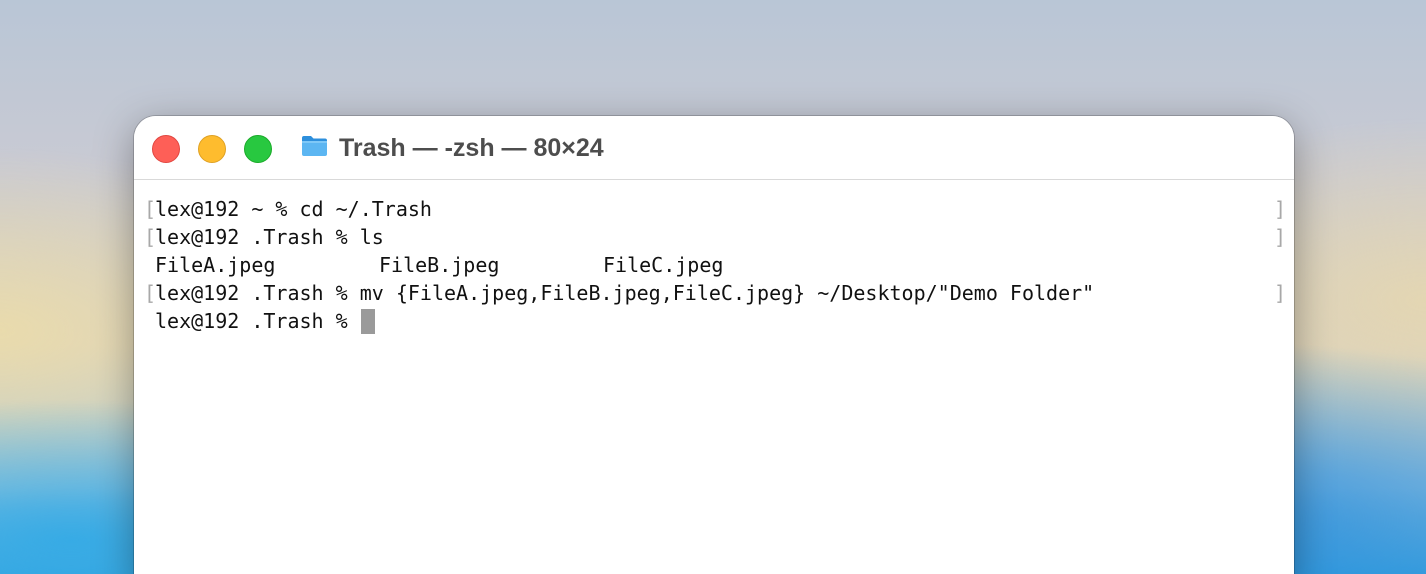 The width and height of the screenshot is (1426, 574). Describe the element at coordinates (215, 265) in the screenshot. I see `file-entry: FileA.jpeg` at that location.